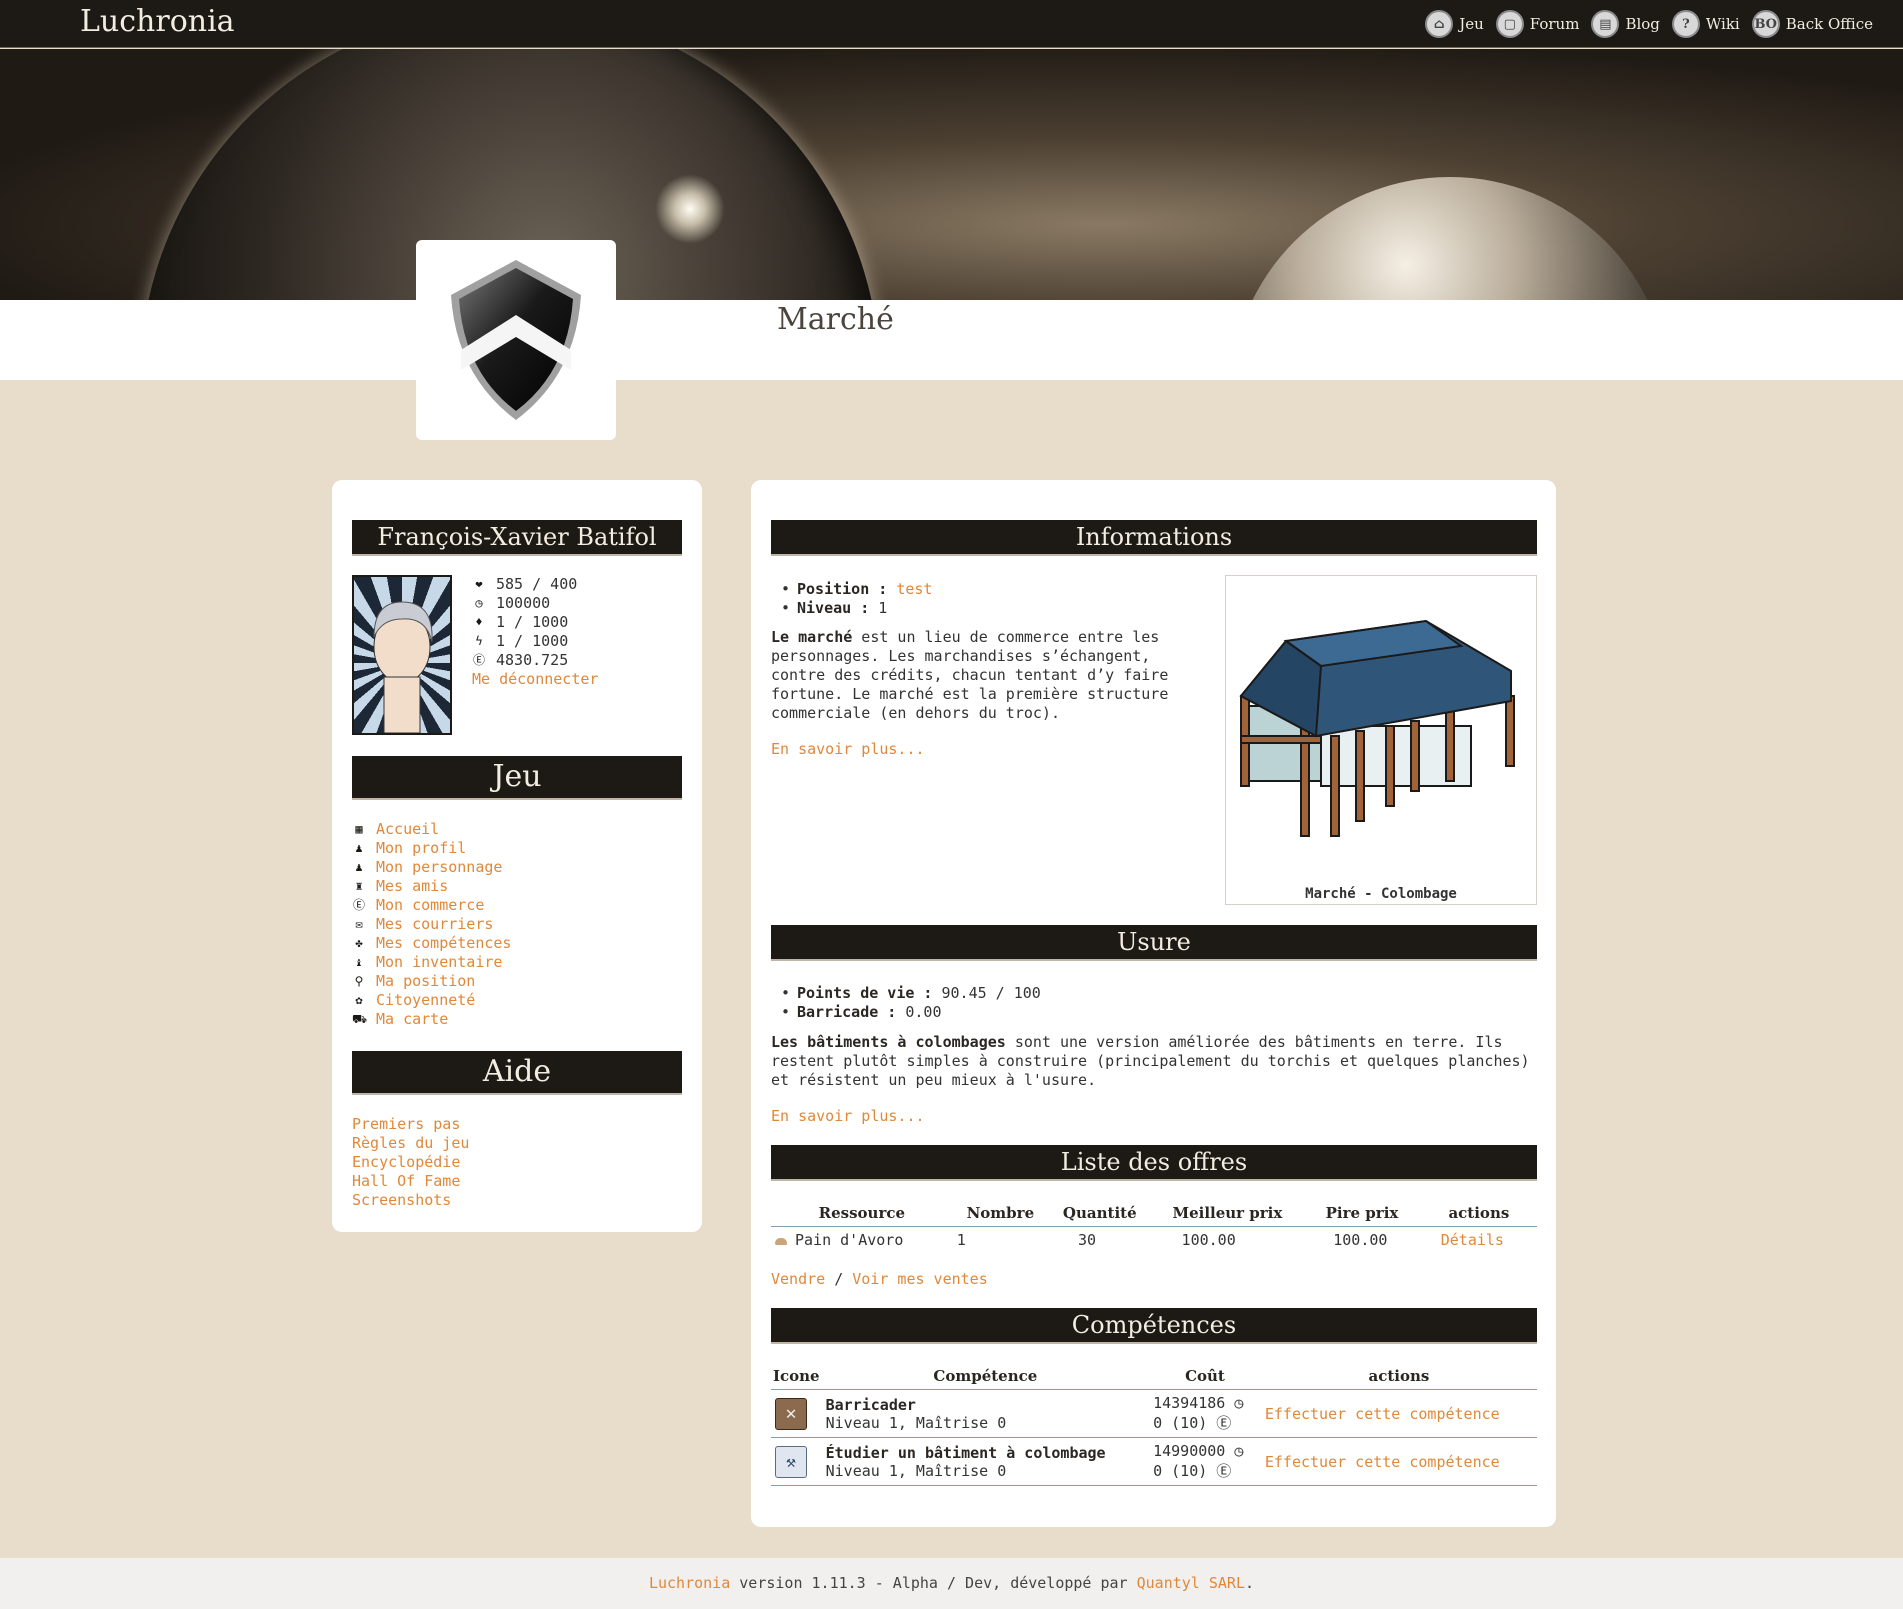 The width and height of the screenshot is (1903, 1609). Describe the element at coordinates (1381, 894) in the screenshot. I see `building-image-caption: Marché - Colombage` at that location.